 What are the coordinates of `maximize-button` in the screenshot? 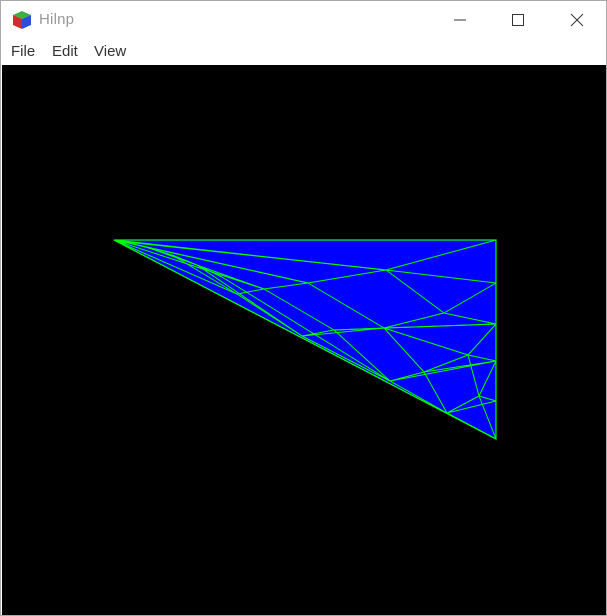 It's located at (518, 20).